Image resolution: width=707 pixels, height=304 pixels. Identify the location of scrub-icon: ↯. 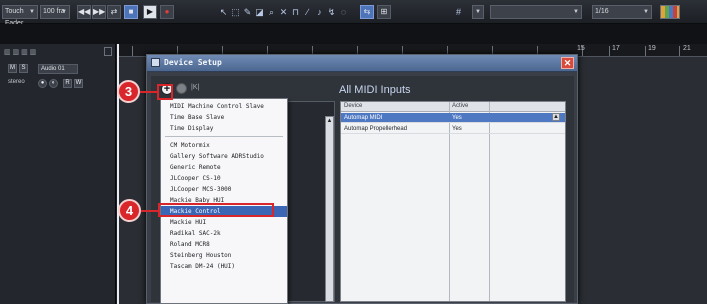
(331, 12).